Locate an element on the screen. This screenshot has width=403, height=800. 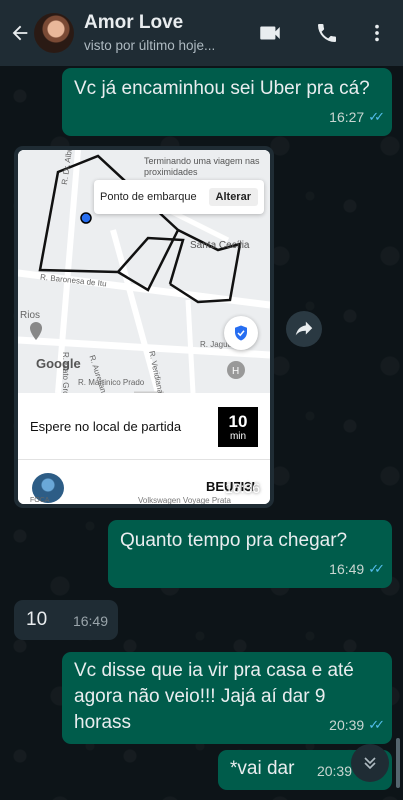
shield-icon is located at coordinates (241, 333).